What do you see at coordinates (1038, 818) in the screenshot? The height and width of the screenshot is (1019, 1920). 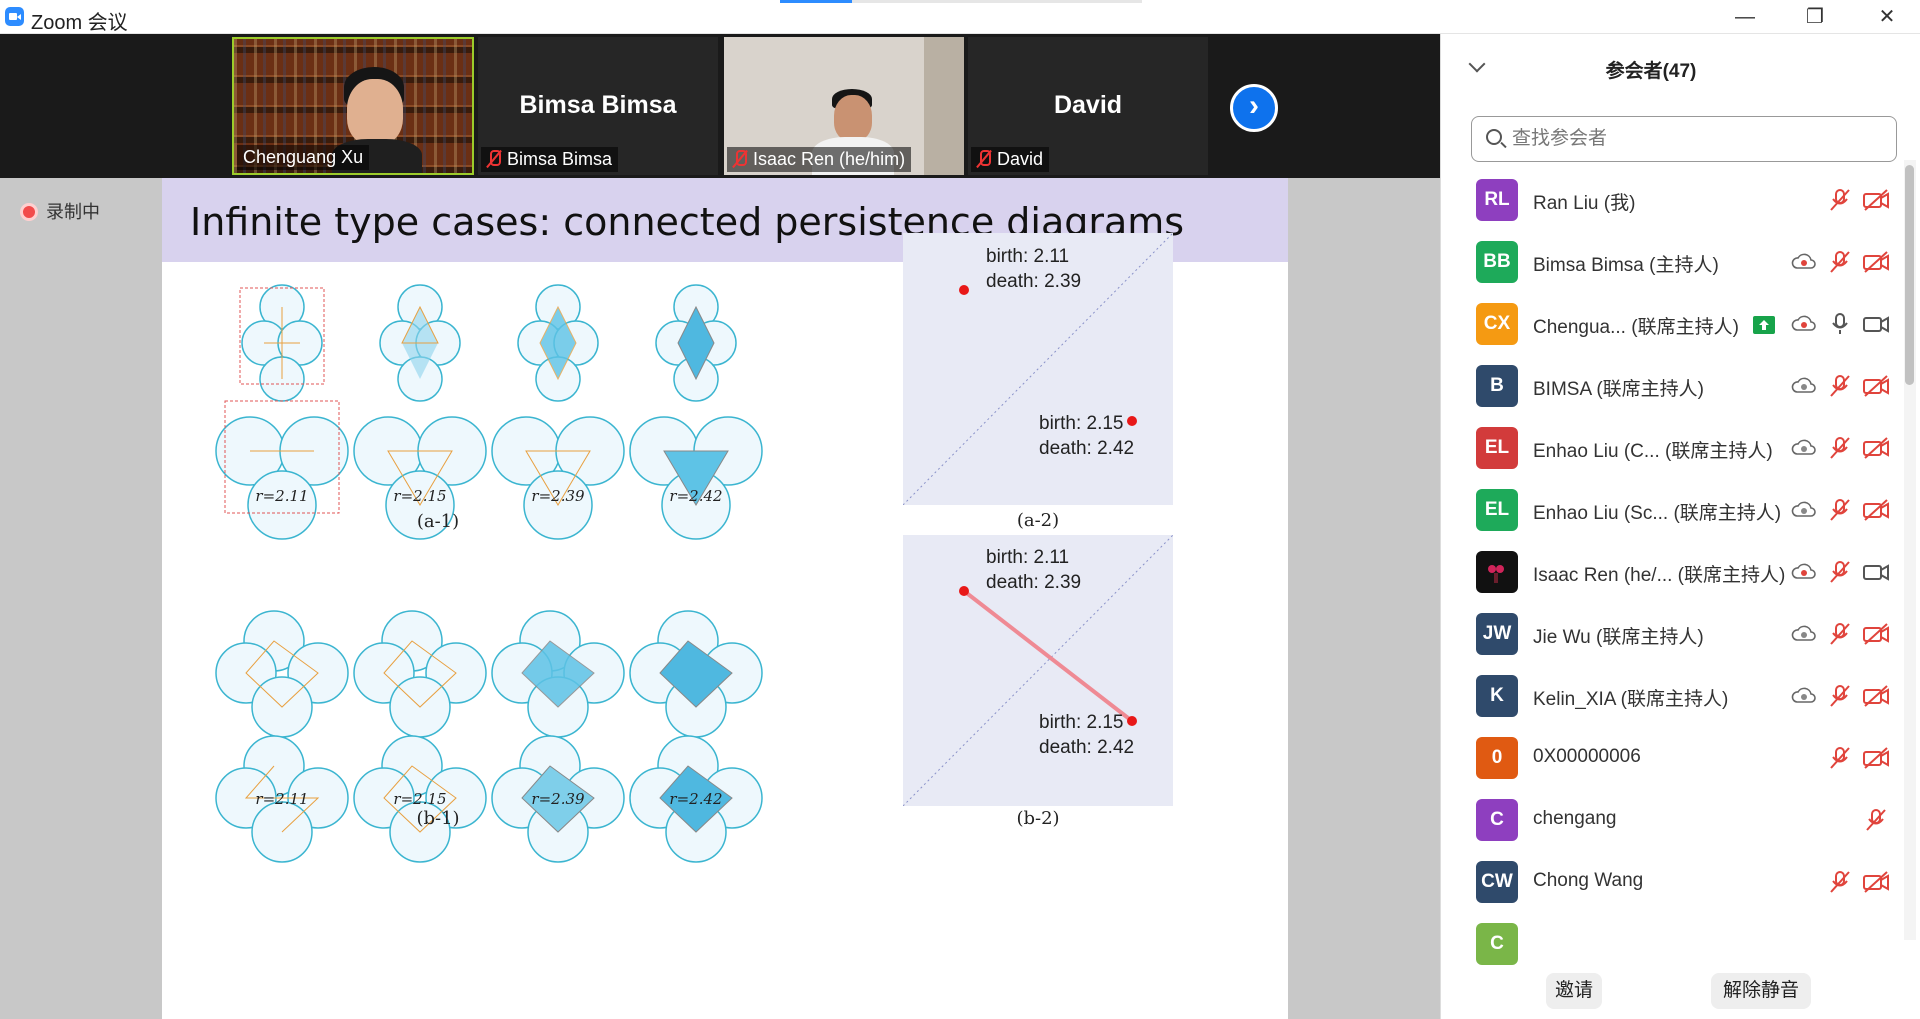 I see `caption-b2: (b-2)` at bounding box center [1038, 818].